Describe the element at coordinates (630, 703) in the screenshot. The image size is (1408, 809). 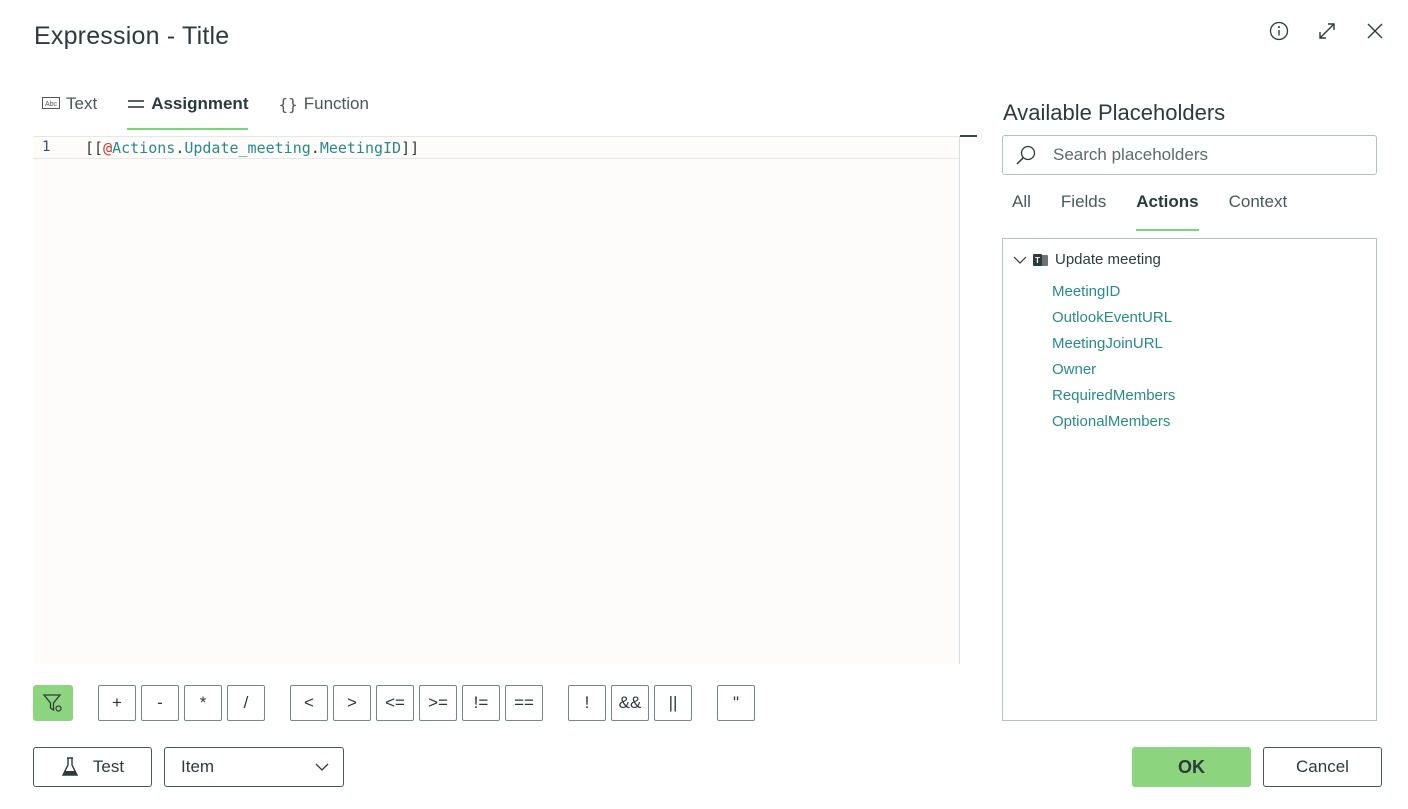
I see `op-and-button: &&` at that location.